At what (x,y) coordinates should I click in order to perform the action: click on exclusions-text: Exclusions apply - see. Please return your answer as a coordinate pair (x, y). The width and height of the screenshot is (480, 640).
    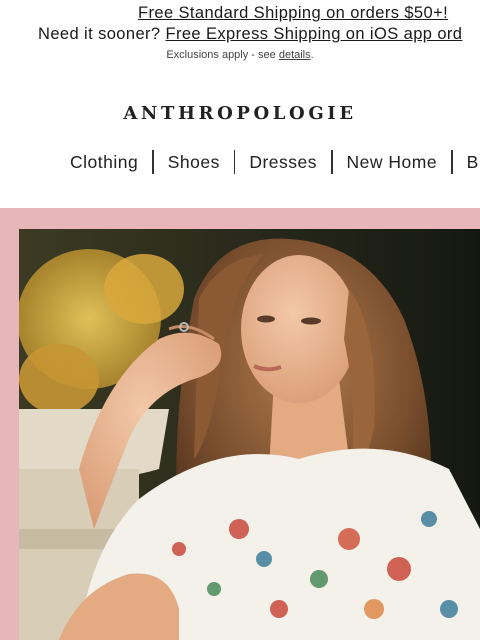
    Looking at the image, I should click on (221, 55).